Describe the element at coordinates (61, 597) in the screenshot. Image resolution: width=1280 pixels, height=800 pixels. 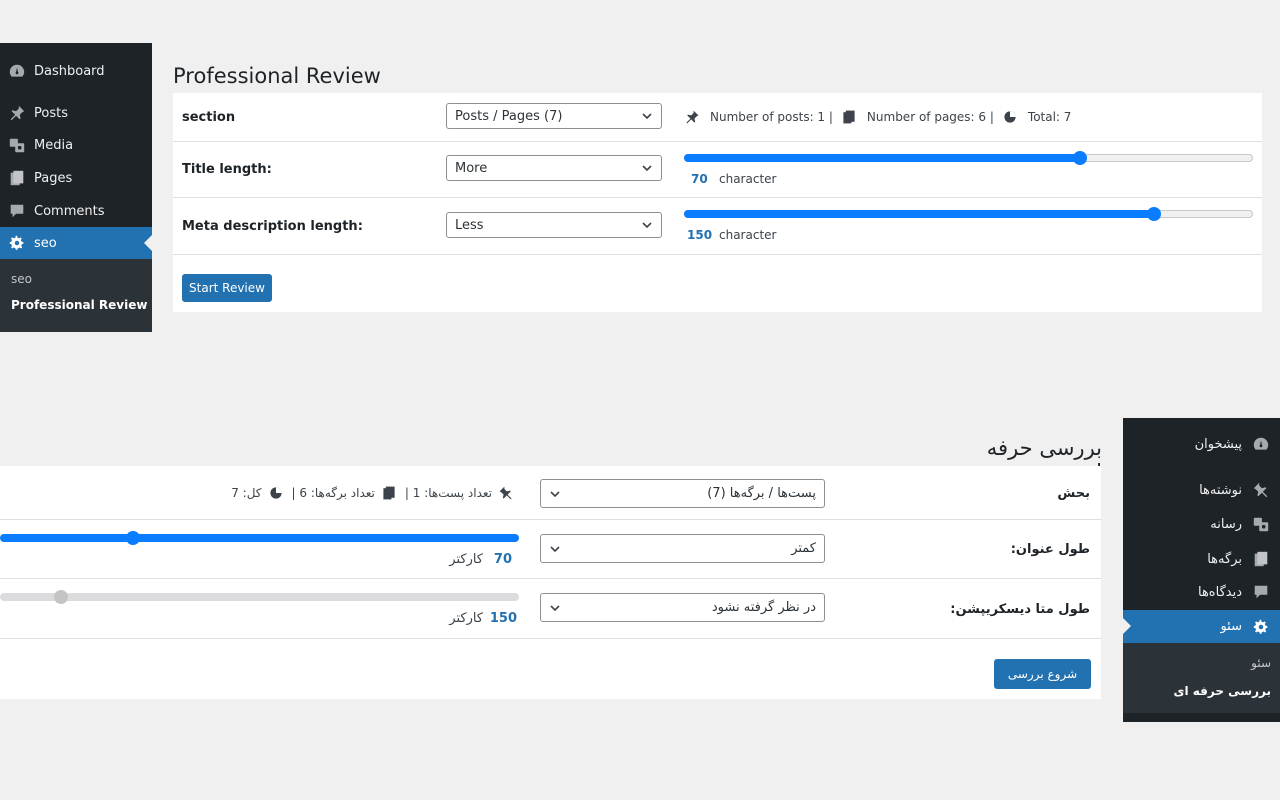
I see `meta-length-slider-handle-rtl` at that location.